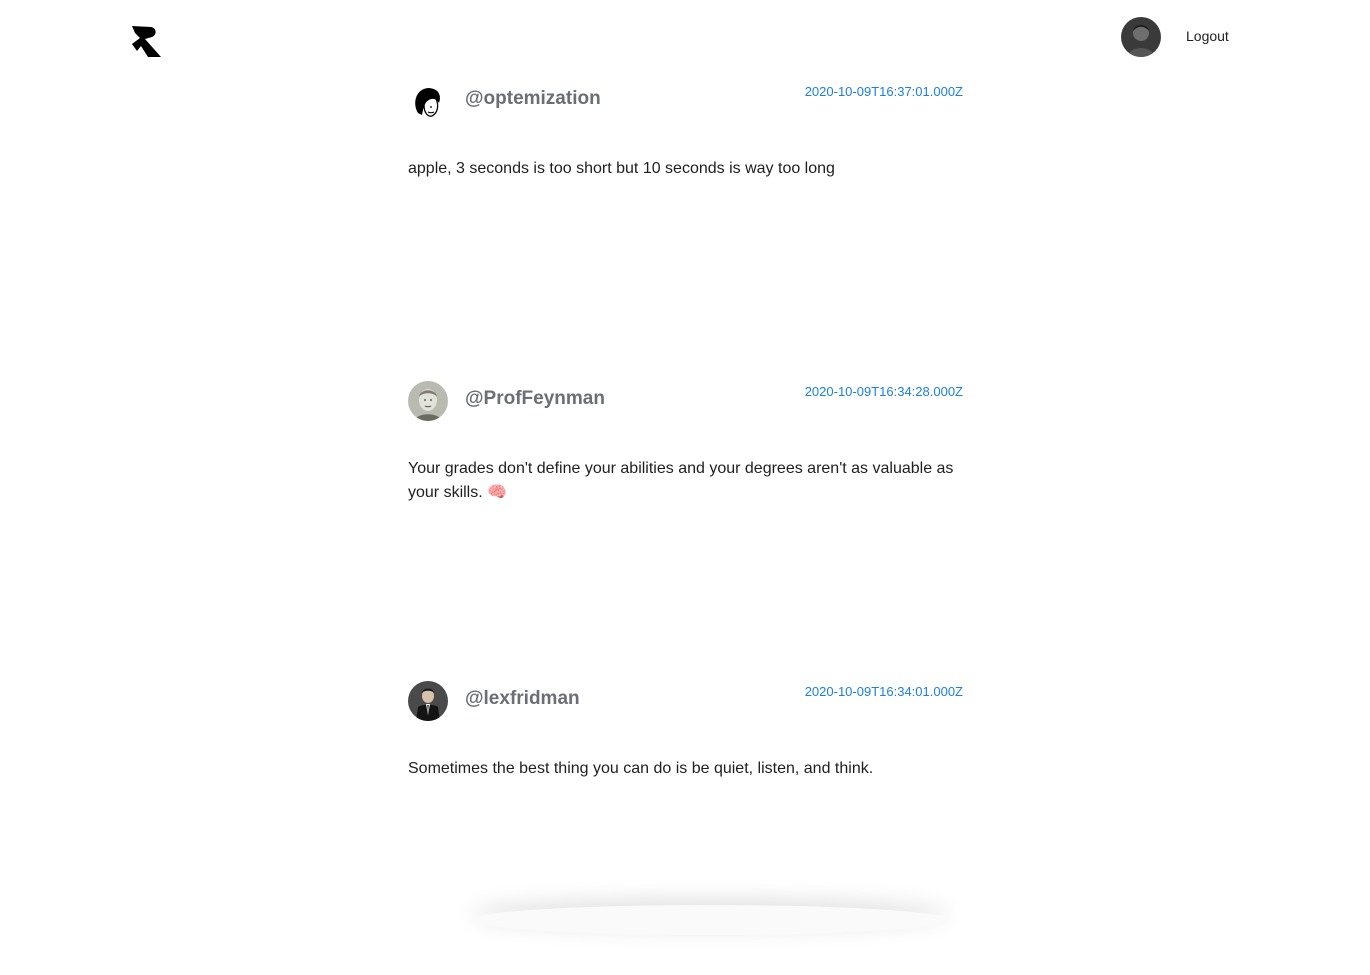 This screenshot has height=975, width=1370. Describe the element at coordinates (710, 920) in the screenshot. I see `bottom-card-shadow` at that location.